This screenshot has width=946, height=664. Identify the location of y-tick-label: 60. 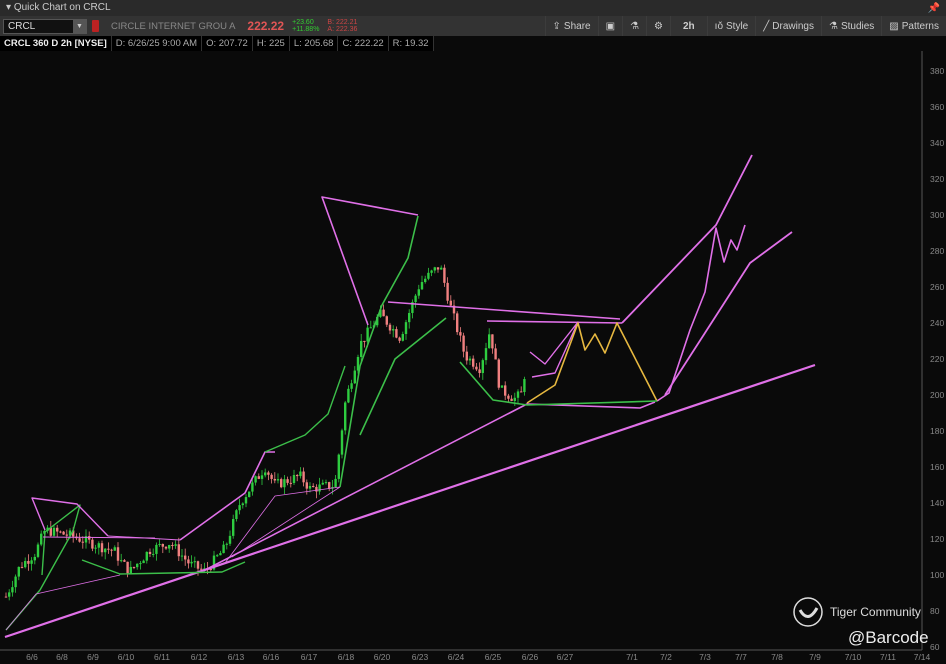
(935, 647).